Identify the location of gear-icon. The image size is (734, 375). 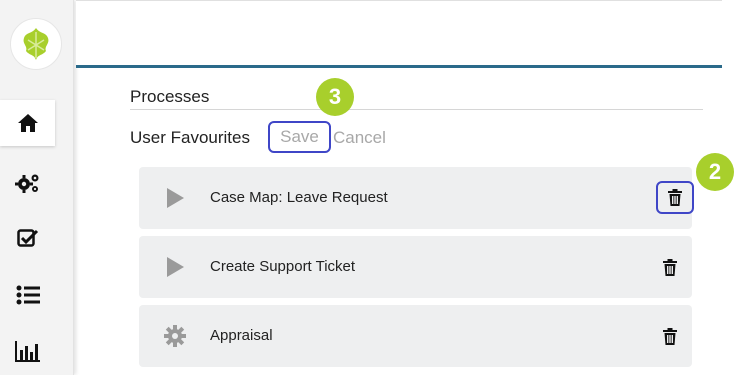
(175, 336).